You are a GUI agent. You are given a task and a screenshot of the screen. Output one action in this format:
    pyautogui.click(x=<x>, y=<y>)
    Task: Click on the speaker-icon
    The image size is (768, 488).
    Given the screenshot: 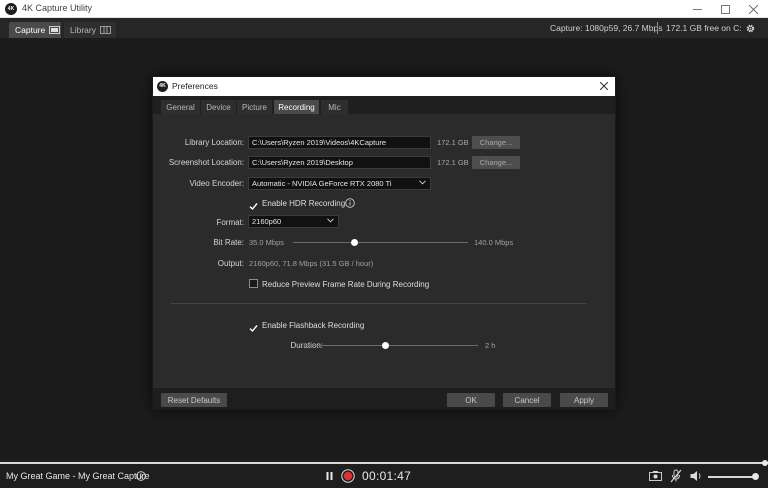 What is the action you would take?
    pyautogui.click(x=696, y=476)
    